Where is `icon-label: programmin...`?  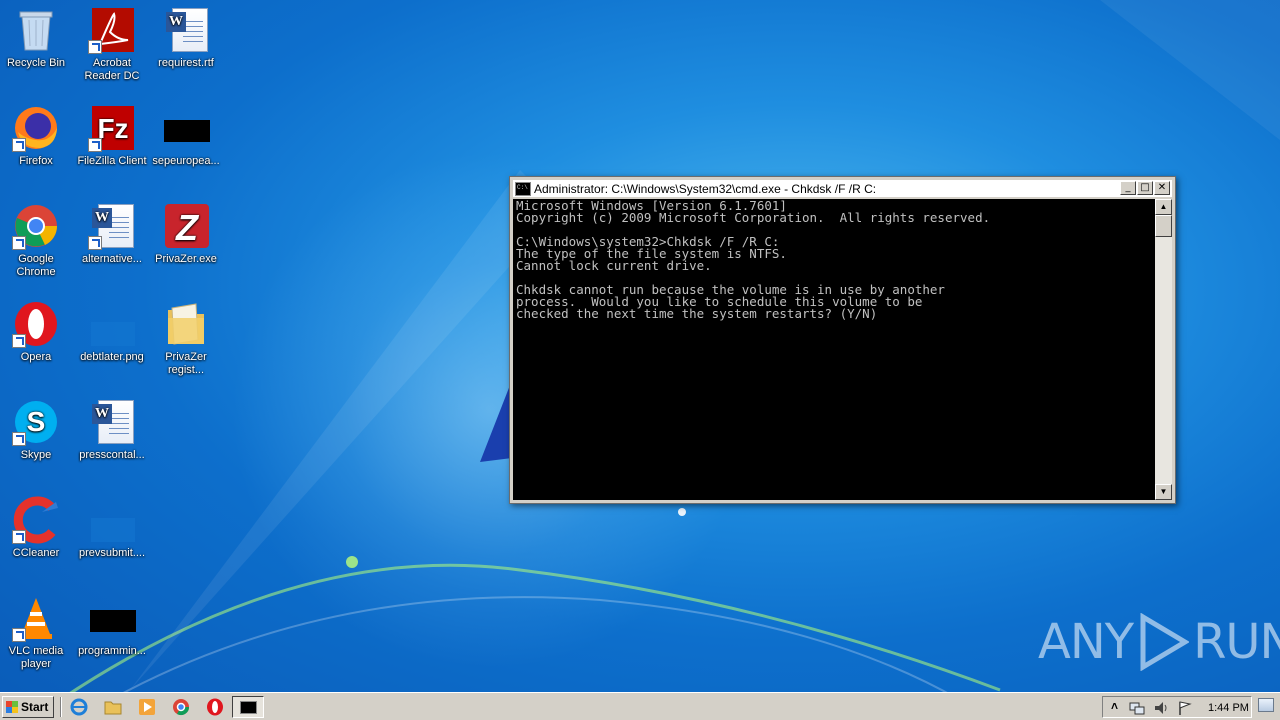 icon-label: programmin... is located at coordinates (112, 651).